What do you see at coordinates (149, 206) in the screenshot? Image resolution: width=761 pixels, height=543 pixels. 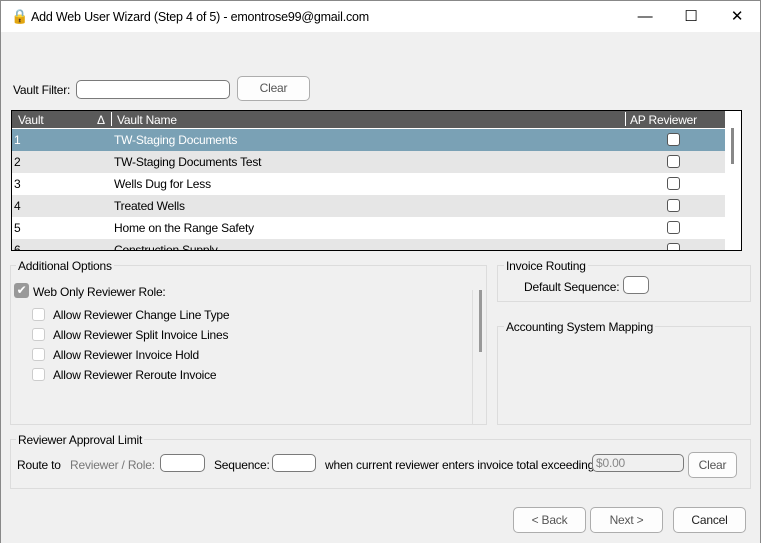 I see `vault-name: Treated Wells` at bounding box center [149, 206].